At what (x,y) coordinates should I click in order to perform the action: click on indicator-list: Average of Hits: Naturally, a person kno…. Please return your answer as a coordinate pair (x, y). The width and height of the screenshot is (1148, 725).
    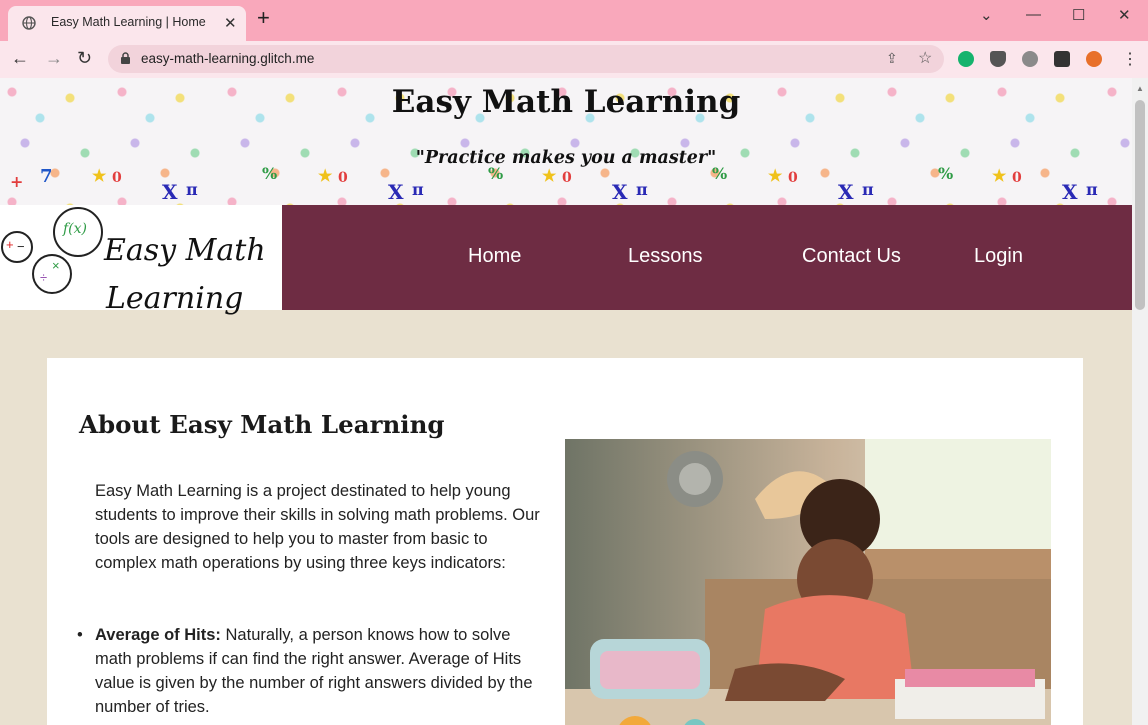
    Looking at the image, I should click on (314, 671).